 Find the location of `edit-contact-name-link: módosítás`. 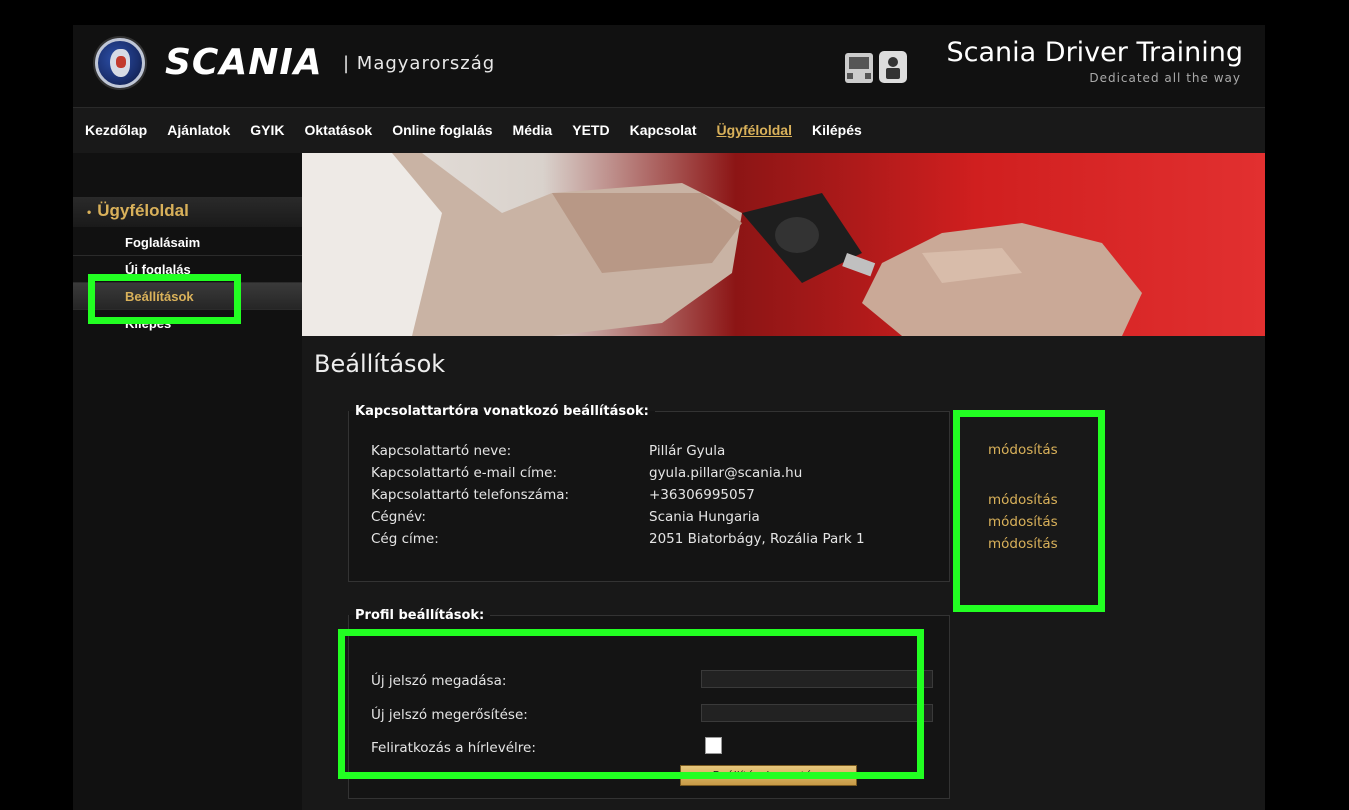

edit-contact-name-link: módosítás is located at coordinates (1023, 450).